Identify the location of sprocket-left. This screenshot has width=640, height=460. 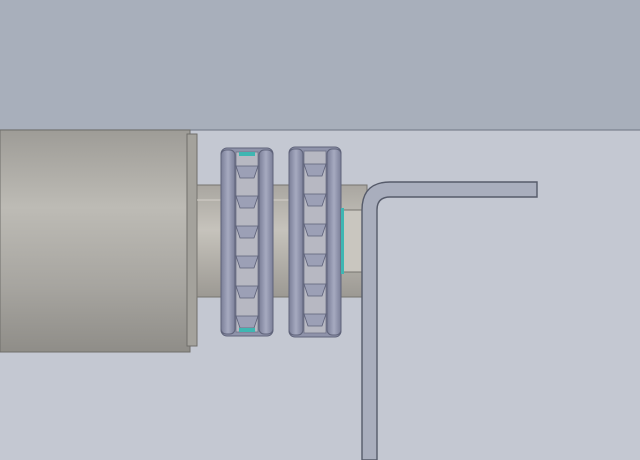
(247, 242).